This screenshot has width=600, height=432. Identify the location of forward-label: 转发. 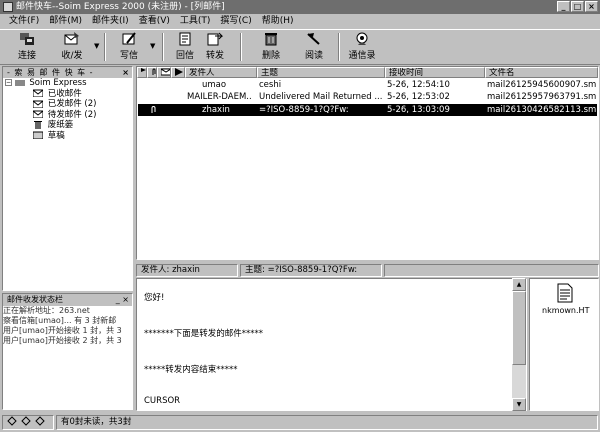
(214, 56).